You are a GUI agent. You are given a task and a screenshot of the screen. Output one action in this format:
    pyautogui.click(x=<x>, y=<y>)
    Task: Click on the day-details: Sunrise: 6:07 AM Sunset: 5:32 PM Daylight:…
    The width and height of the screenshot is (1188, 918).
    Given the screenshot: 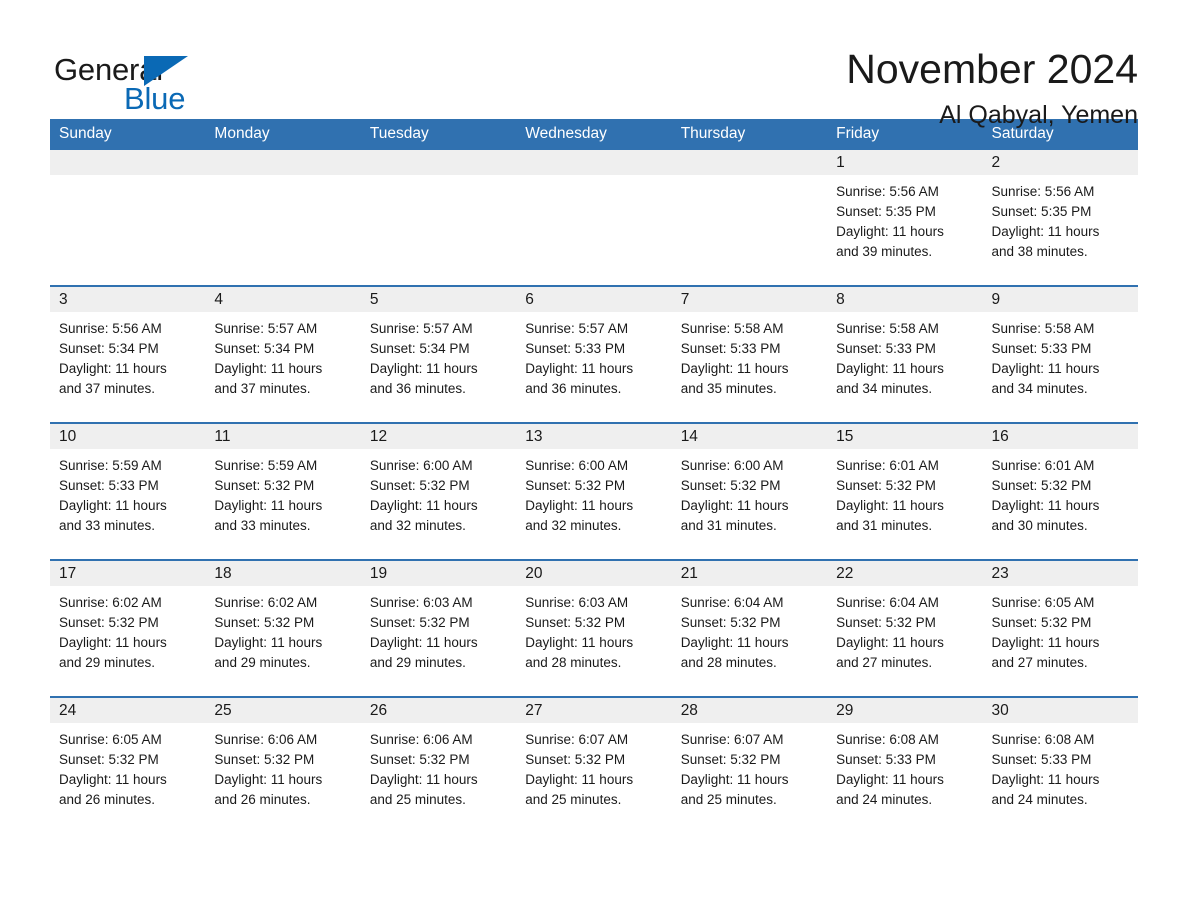 What is the action you would take?
    pyautogui.click(x=593, y=766)
    